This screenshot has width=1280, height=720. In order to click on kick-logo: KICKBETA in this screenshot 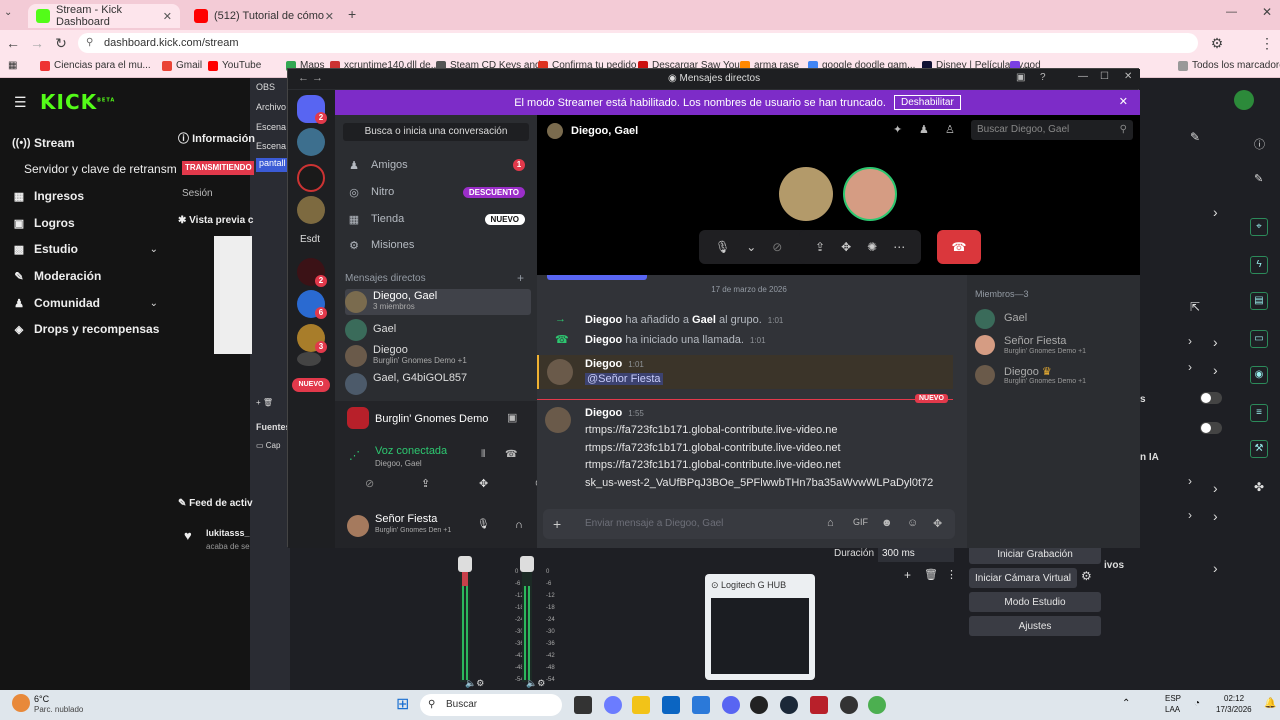, I will do `click(77, 102)`.